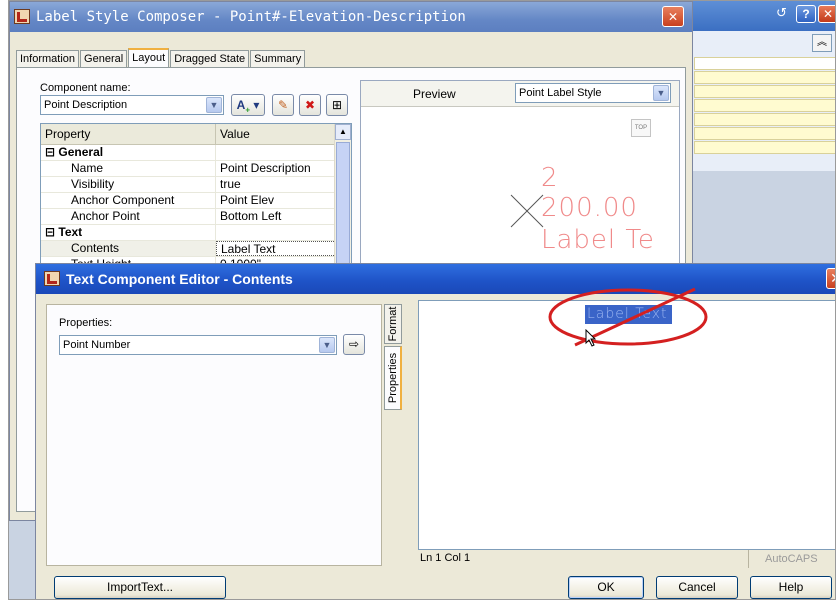 The image size is (836, 608). I want to click on table-cell-property: Anchor Point, so click(128, 216).